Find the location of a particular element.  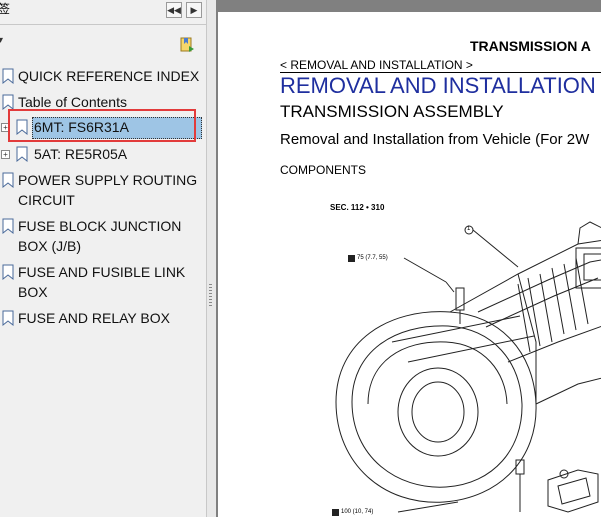

expand-pane-button: ▶ is located at coordinates (194, 10).